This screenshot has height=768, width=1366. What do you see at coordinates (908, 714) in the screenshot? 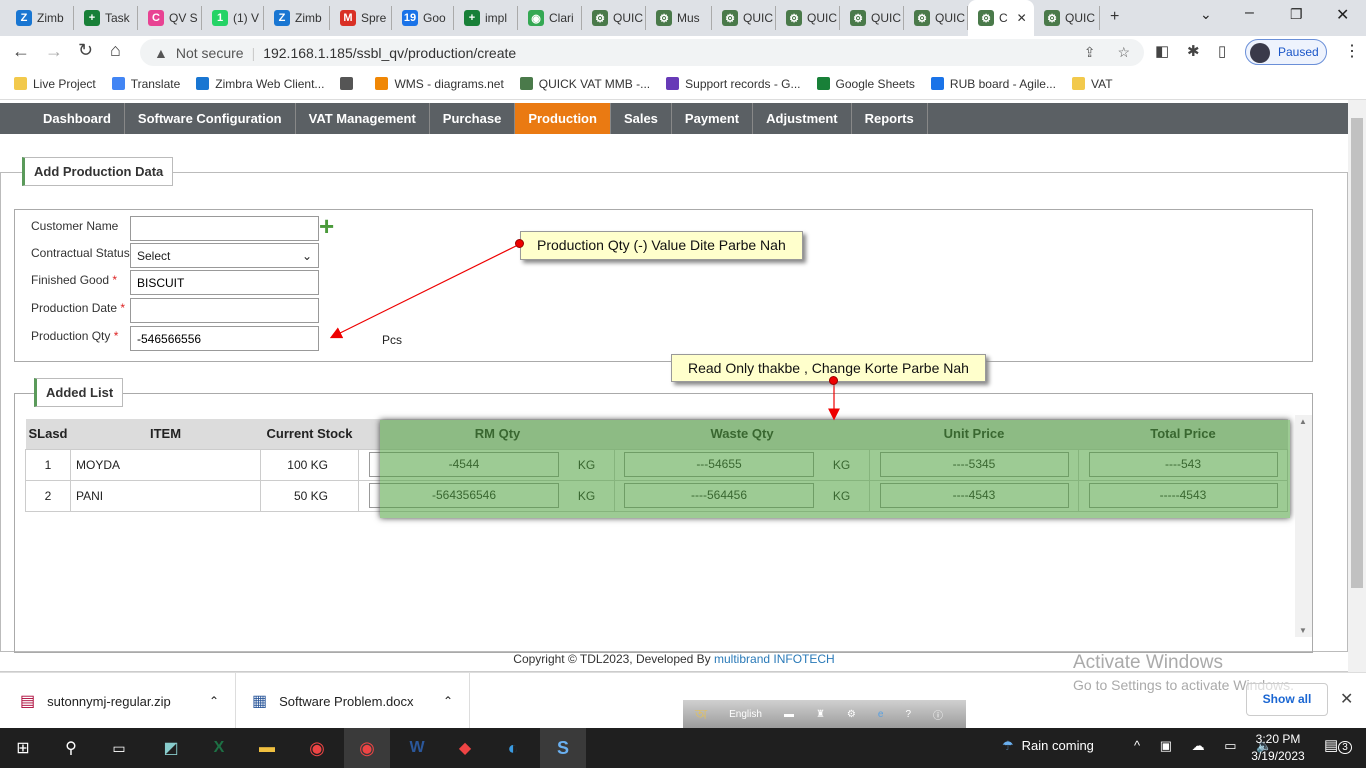
I see `help-icon: ?` at bounding box center [908, 714].